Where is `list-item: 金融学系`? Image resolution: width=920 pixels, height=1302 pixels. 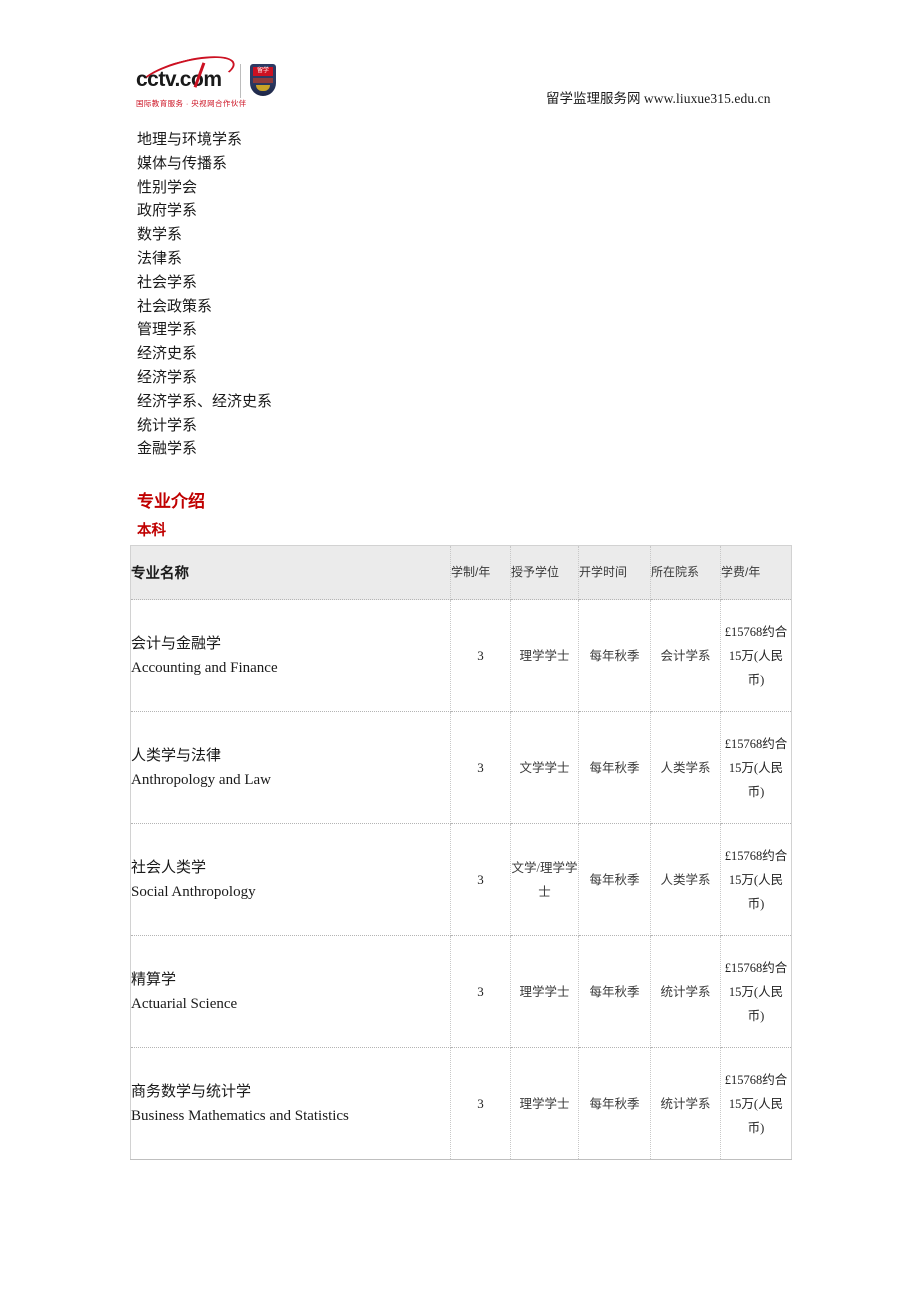
list-item: 金融学系 is located at coordinates (167, 449).